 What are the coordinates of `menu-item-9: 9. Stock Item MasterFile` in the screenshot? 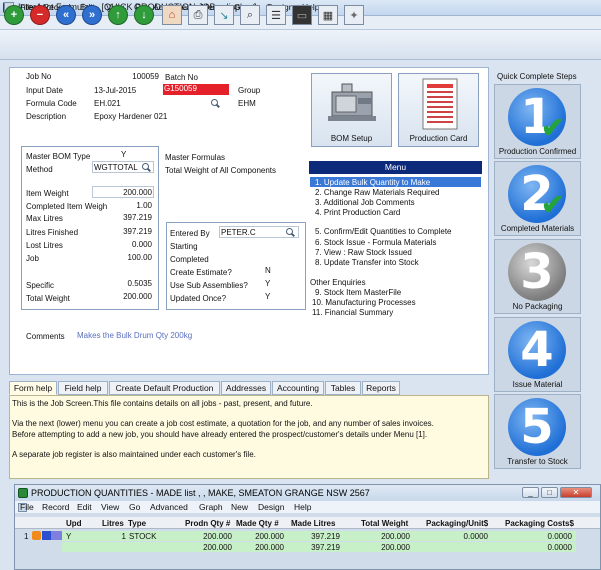 It's located at (358, 292).